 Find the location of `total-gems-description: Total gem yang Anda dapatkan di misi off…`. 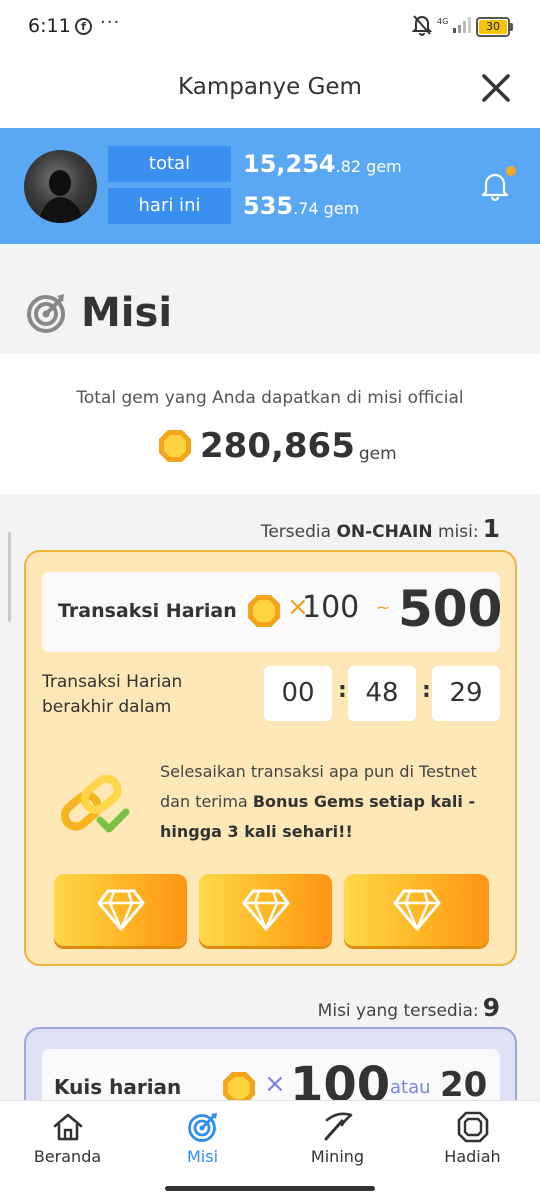

total-gems-description: Total gem yang Anda dapatkan di misi off… is located at coordinates (270, 398).